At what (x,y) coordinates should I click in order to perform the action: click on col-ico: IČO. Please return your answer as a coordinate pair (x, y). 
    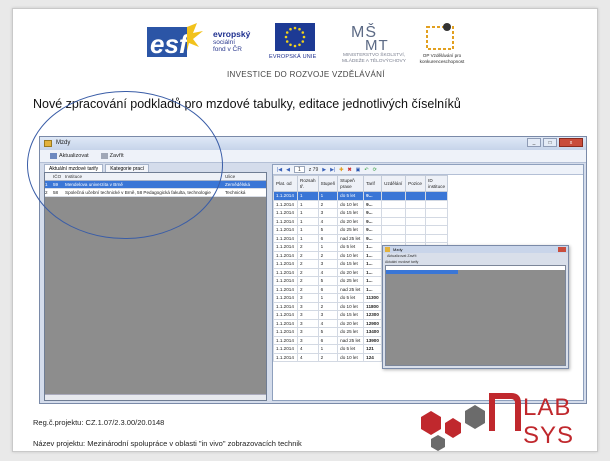
    Looking at the image, I should click on (59, 176).